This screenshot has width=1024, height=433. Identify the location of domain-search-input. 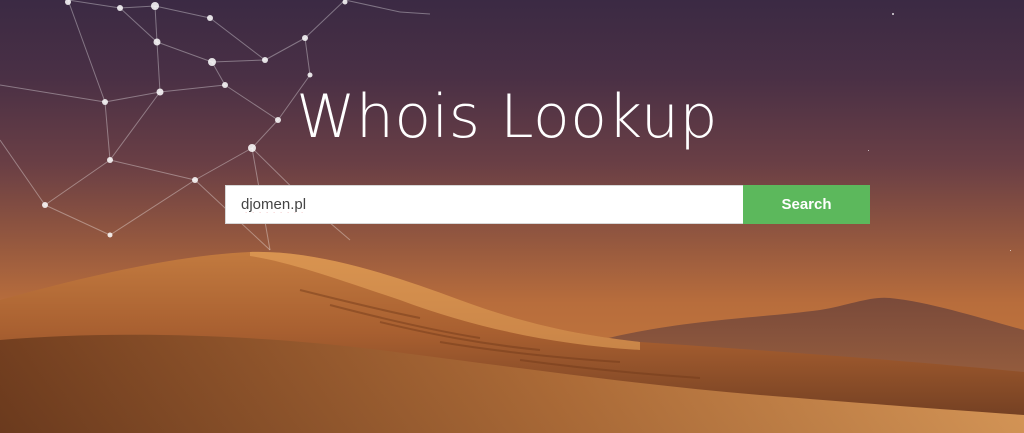
(484, 204).